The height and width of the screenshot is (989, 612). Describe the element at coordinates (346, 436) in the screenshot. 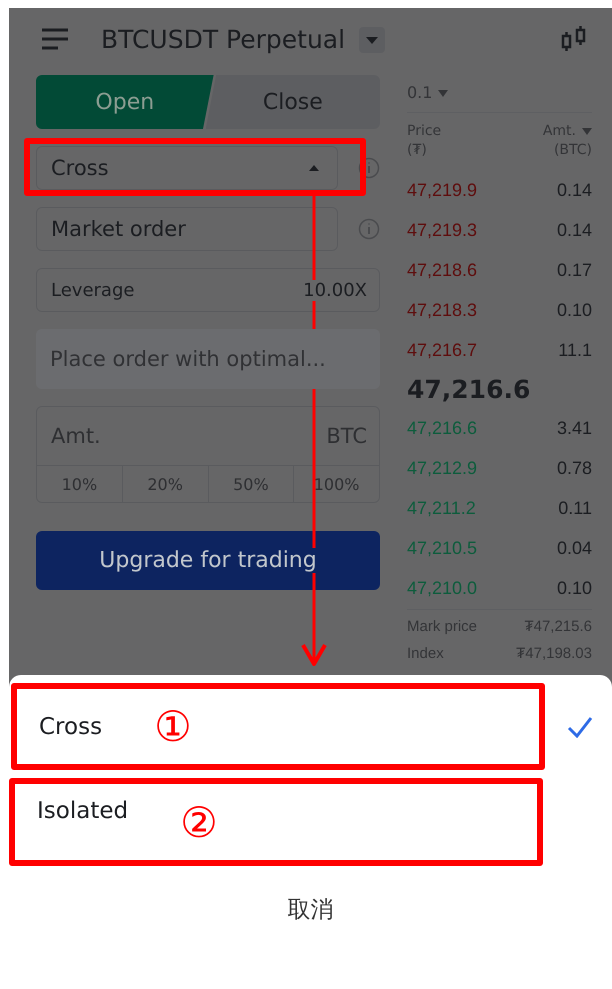

I see `amount-unit: BTC` at that location.